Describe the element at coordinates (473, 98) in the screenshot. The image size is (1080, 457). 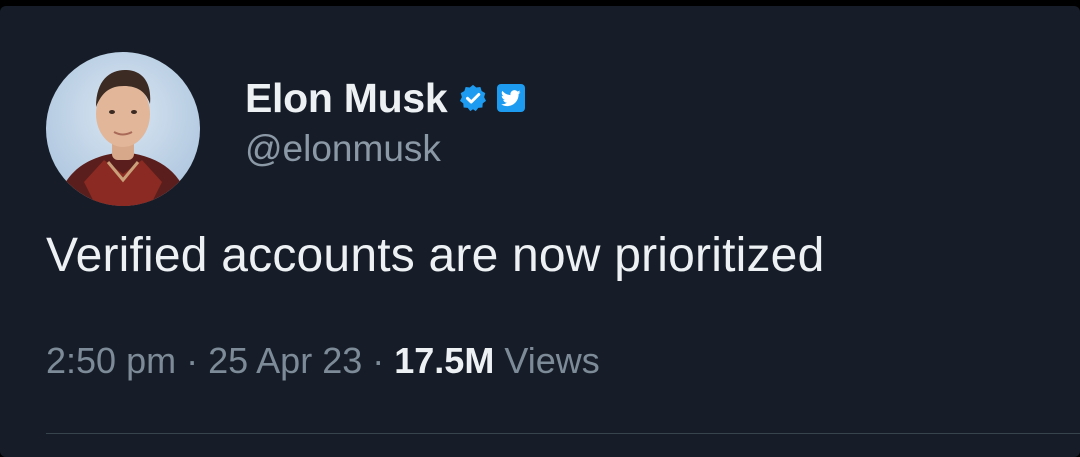
I see `verified-badge-icon` at that location.